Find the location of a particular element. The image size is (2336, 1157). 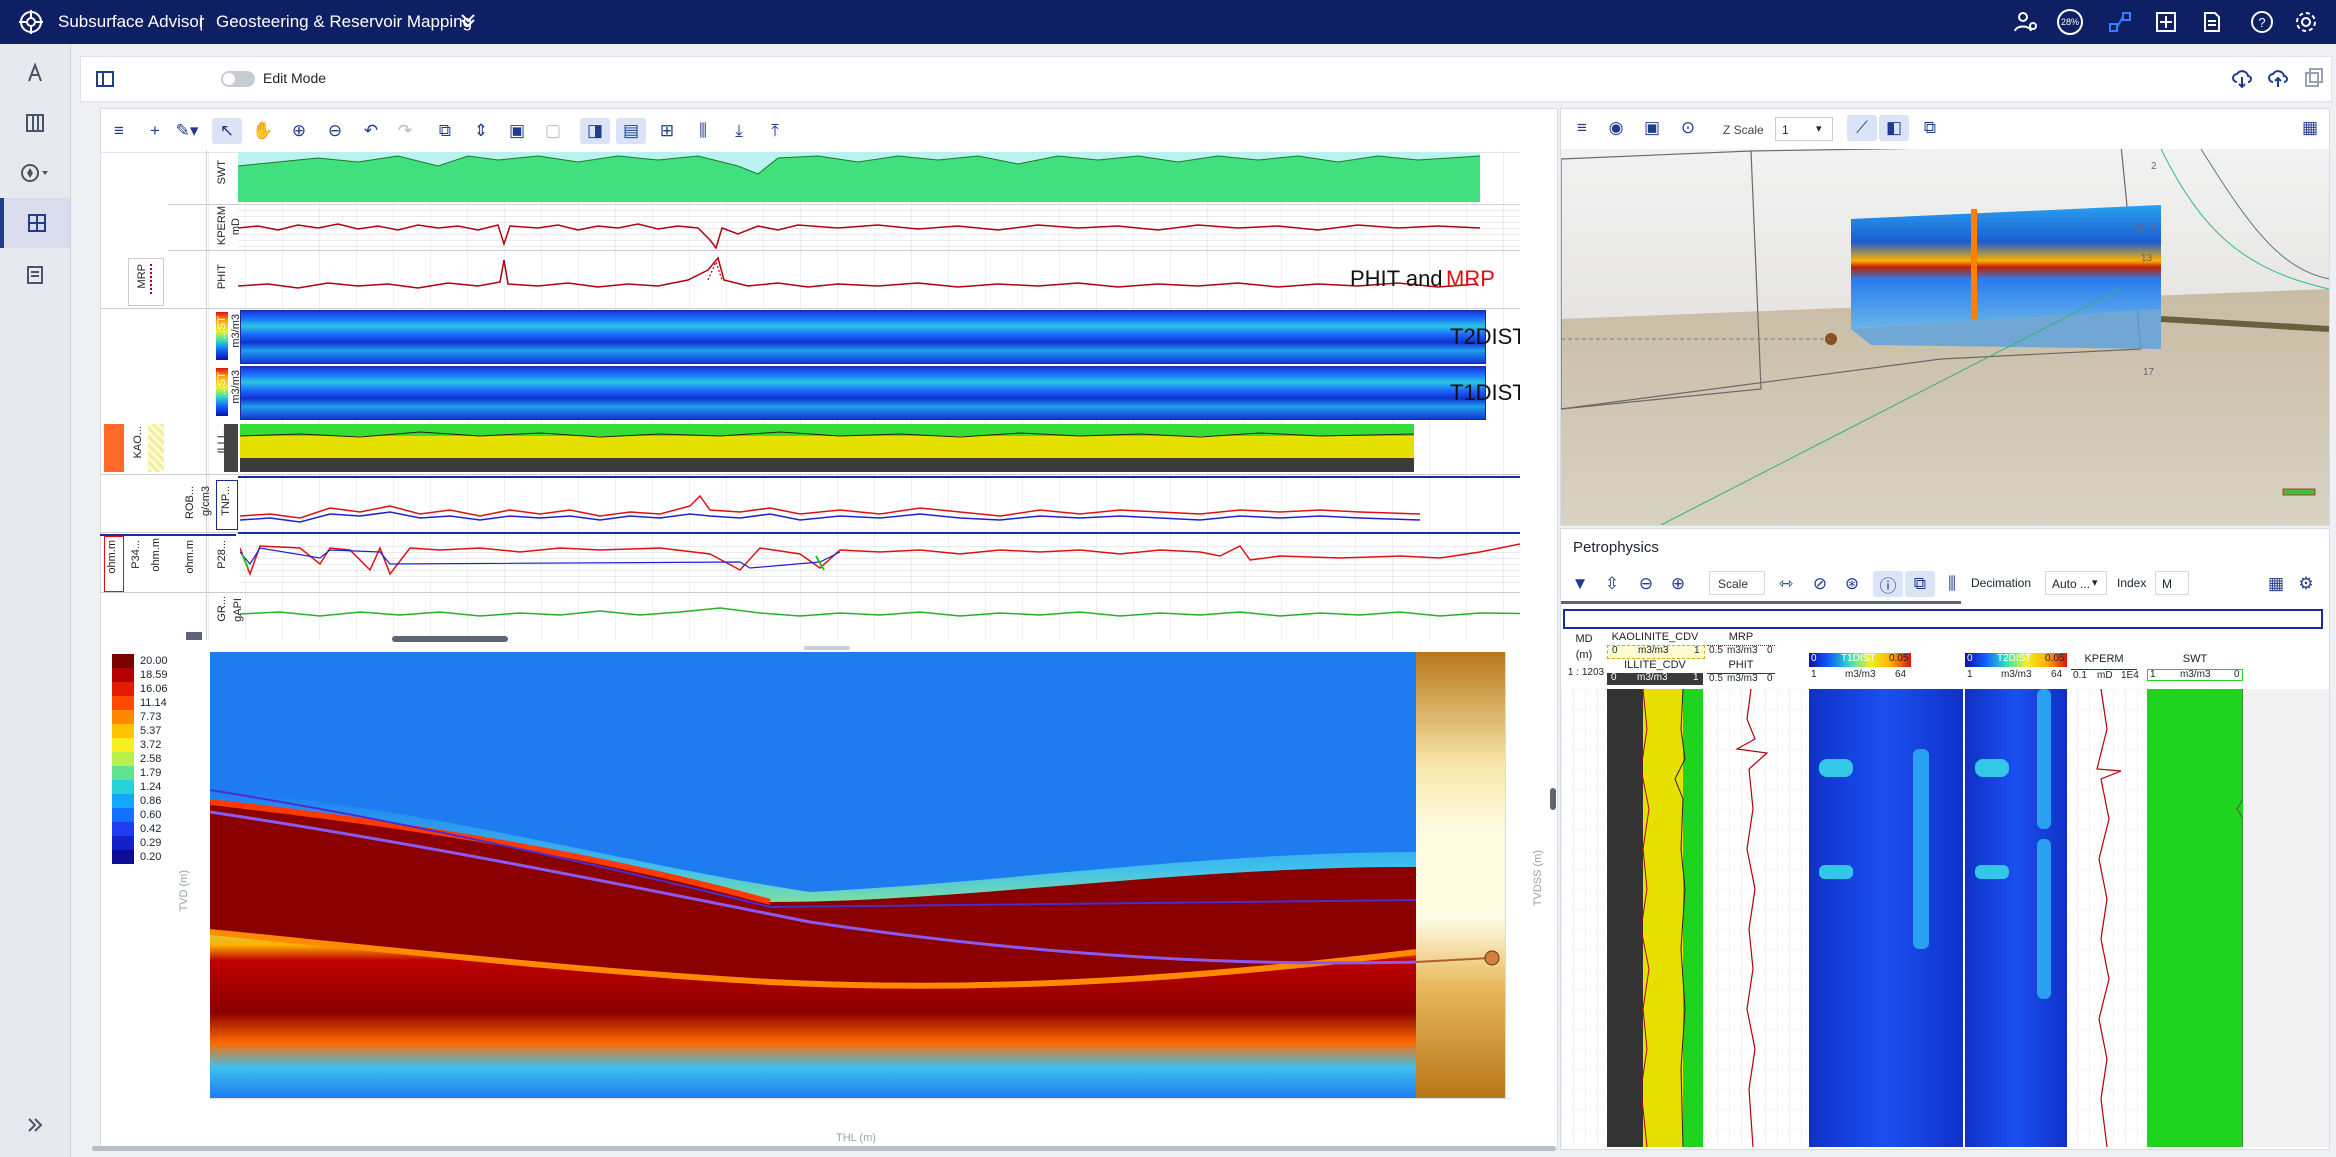

t1-col-title: T1DIST is located at coordinates (1858, 658).